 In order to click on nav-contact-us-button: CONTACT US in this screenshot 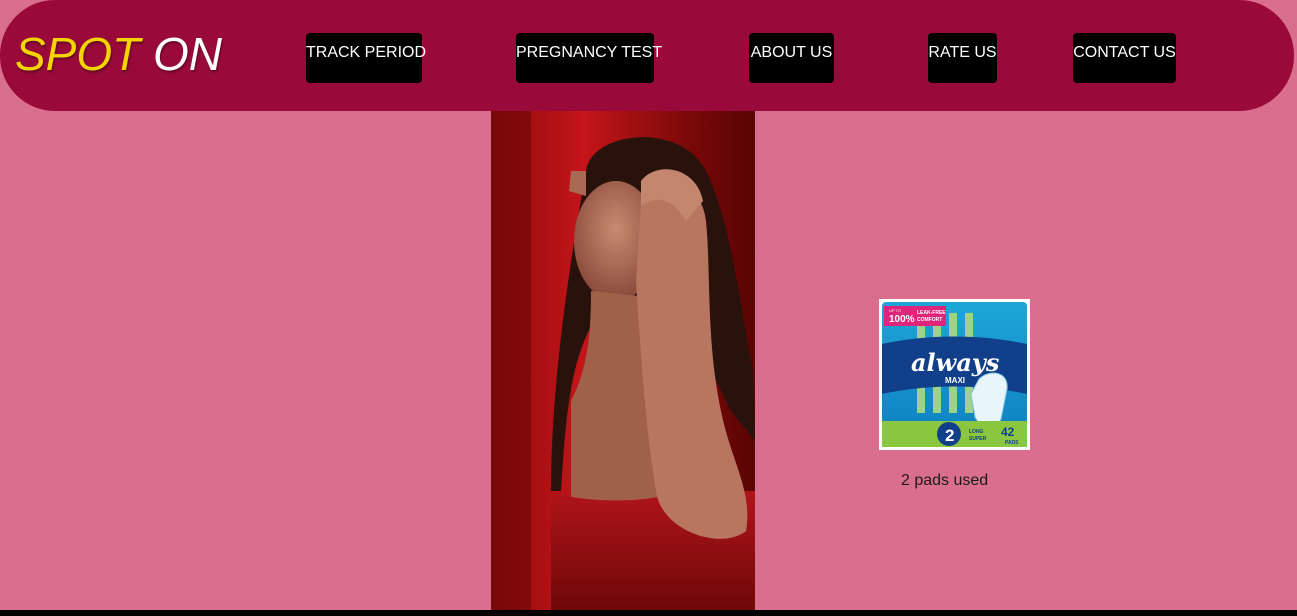, I will do `click(1124, 58)`.